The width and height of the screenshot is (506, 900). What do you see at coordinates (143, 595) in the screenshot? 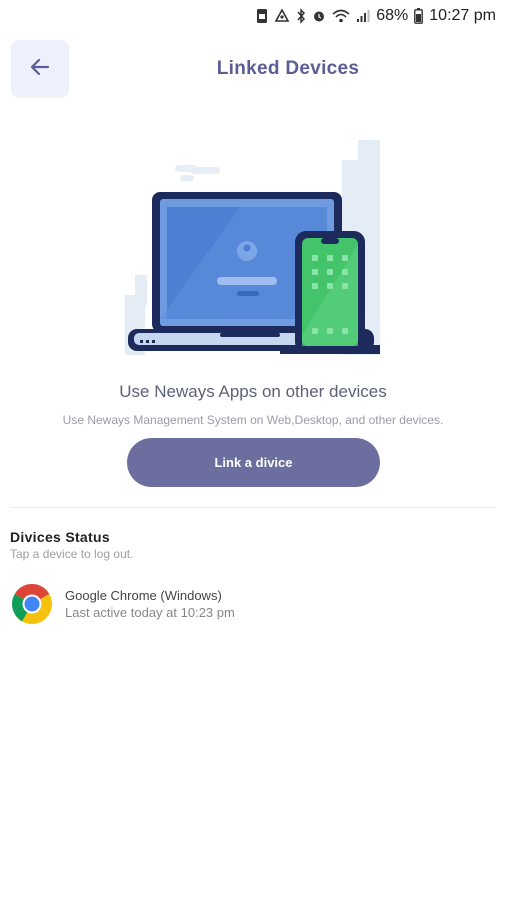
I see `device-name: Google Chrome (Windows)` at bounding box center [143, 595].